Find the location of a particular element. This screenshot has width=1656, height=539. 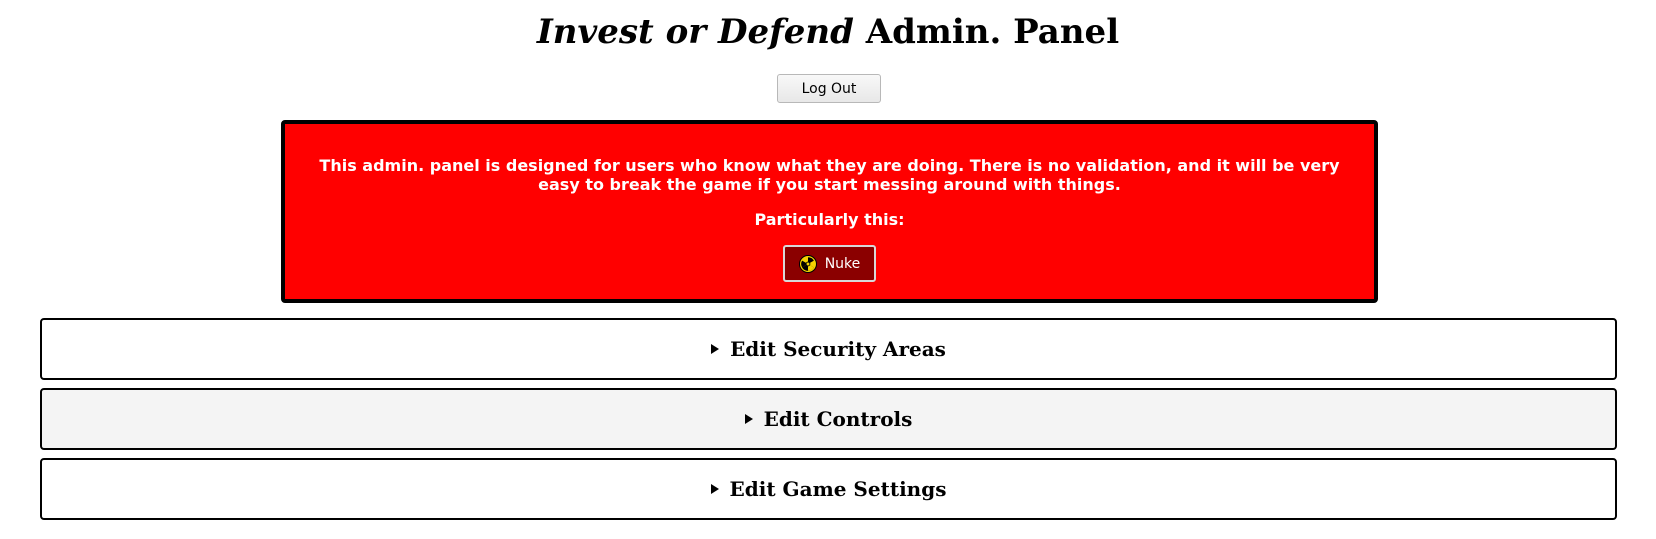

warning-emphasis: Particularly this: is located at coordinates (829, 219).